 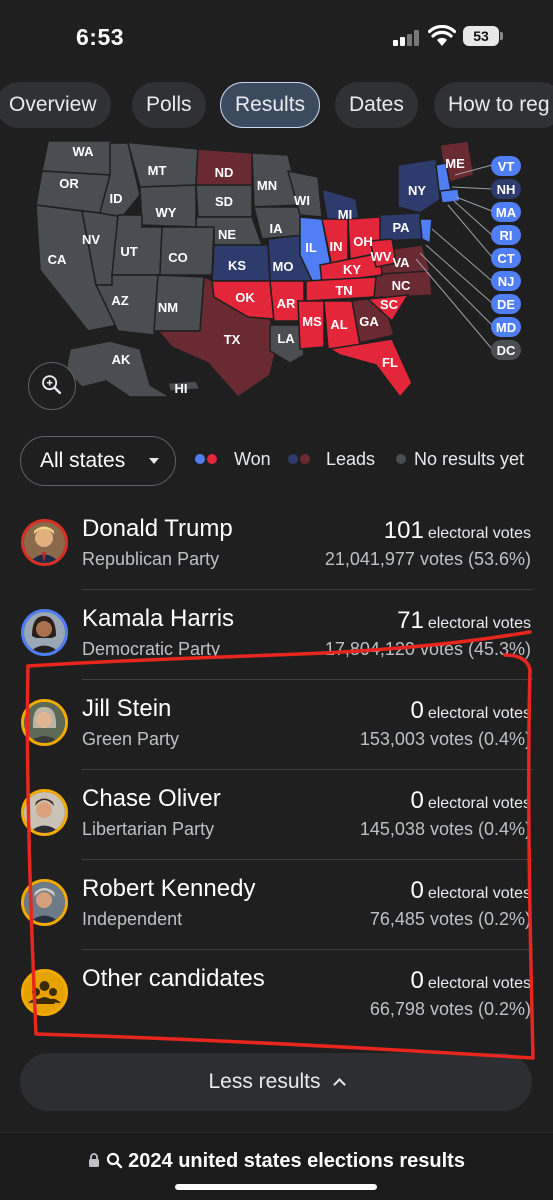 What do you see at coordinates (224, 201) in the screenshot?
I see `svg-text: SD` at bounding box center [224, 201].